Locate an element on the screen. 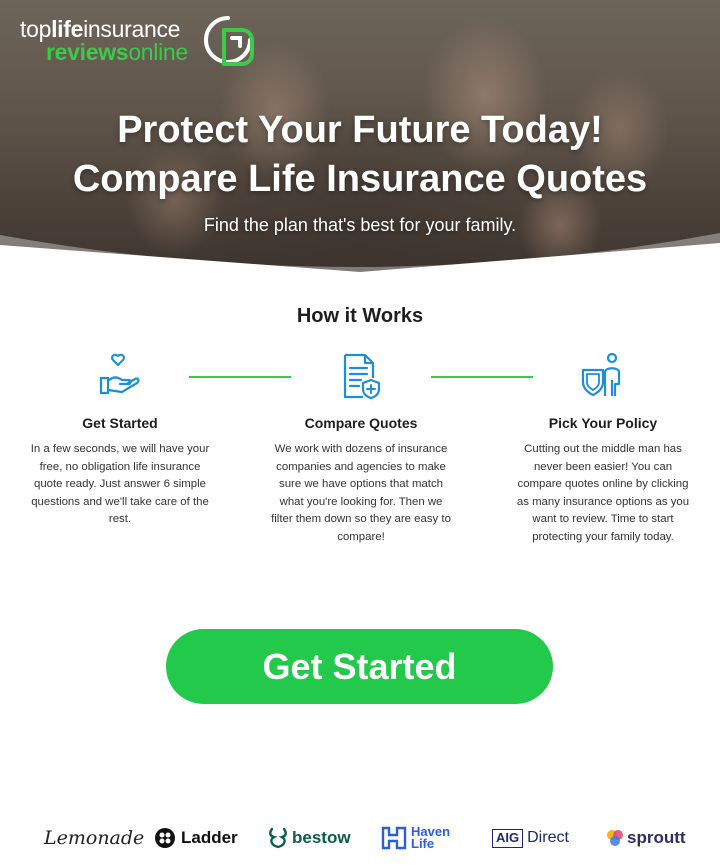 The width and height of the screenshot is (720, 866). partner-sproutt-logo: sproutt is located at coordinates (646, 838).